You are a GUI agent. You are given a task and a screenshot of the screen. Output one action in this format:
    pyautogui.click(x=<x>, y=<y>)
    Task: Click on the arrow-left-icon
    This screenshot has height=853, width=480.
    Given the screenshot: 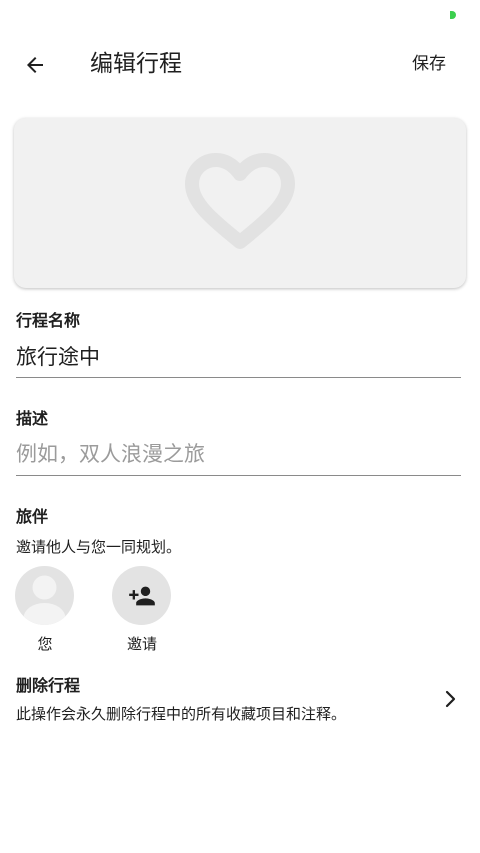 What is the action you would take?
    pyautogui.click(x=35, y=65)
    